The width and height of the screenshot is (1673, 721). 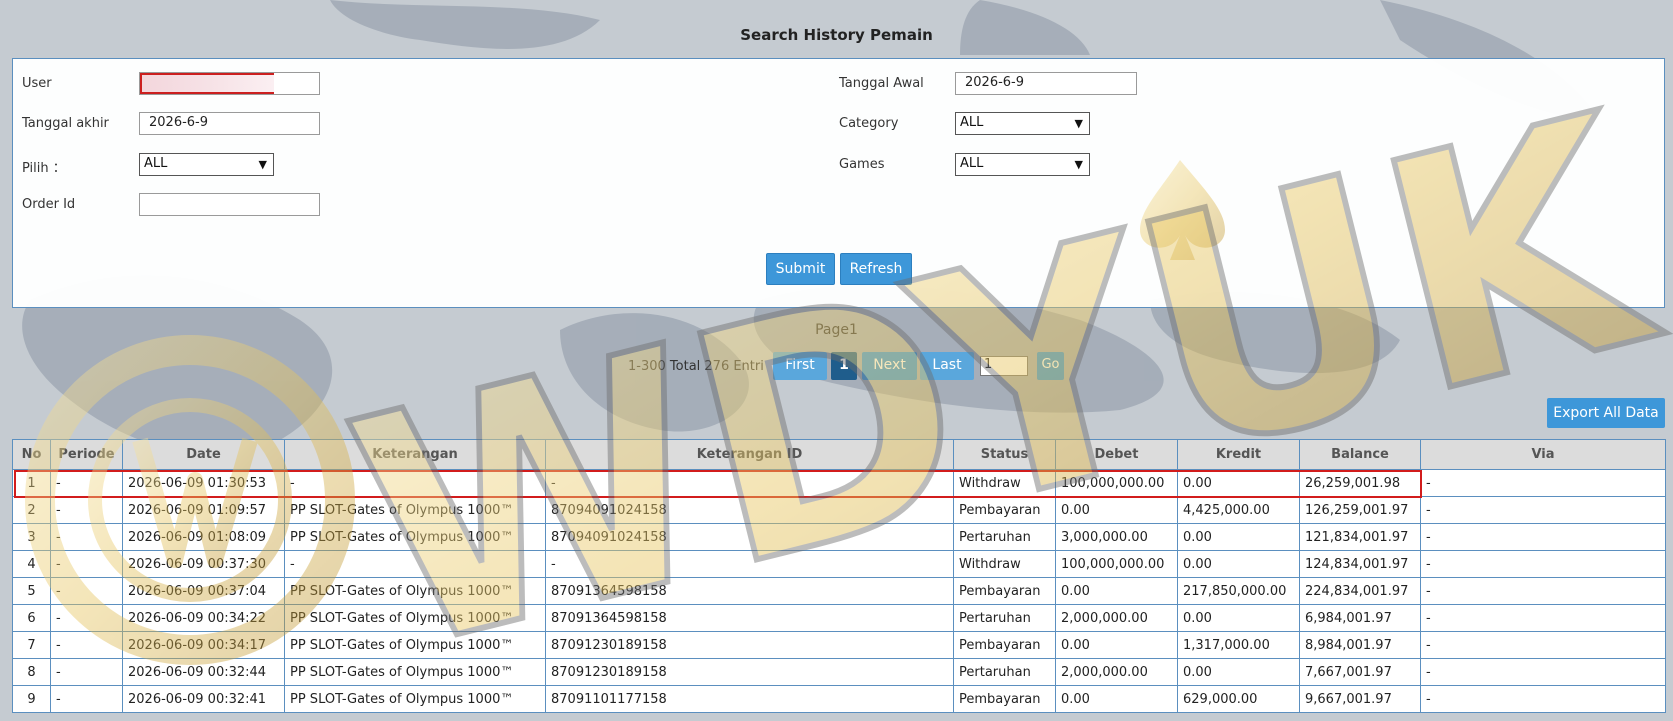 I want to click on cell-kredit: 1,317,000.00, so click(x=1238, y=645).